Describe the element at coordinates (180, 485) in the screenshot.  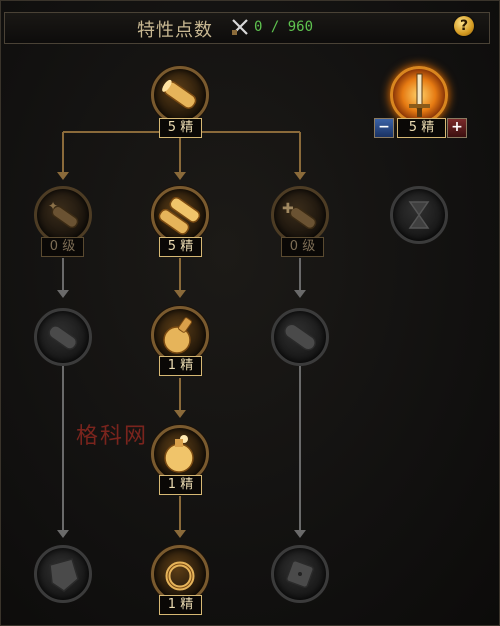
I see `level-badge-mid-3: 1 精` at that location.